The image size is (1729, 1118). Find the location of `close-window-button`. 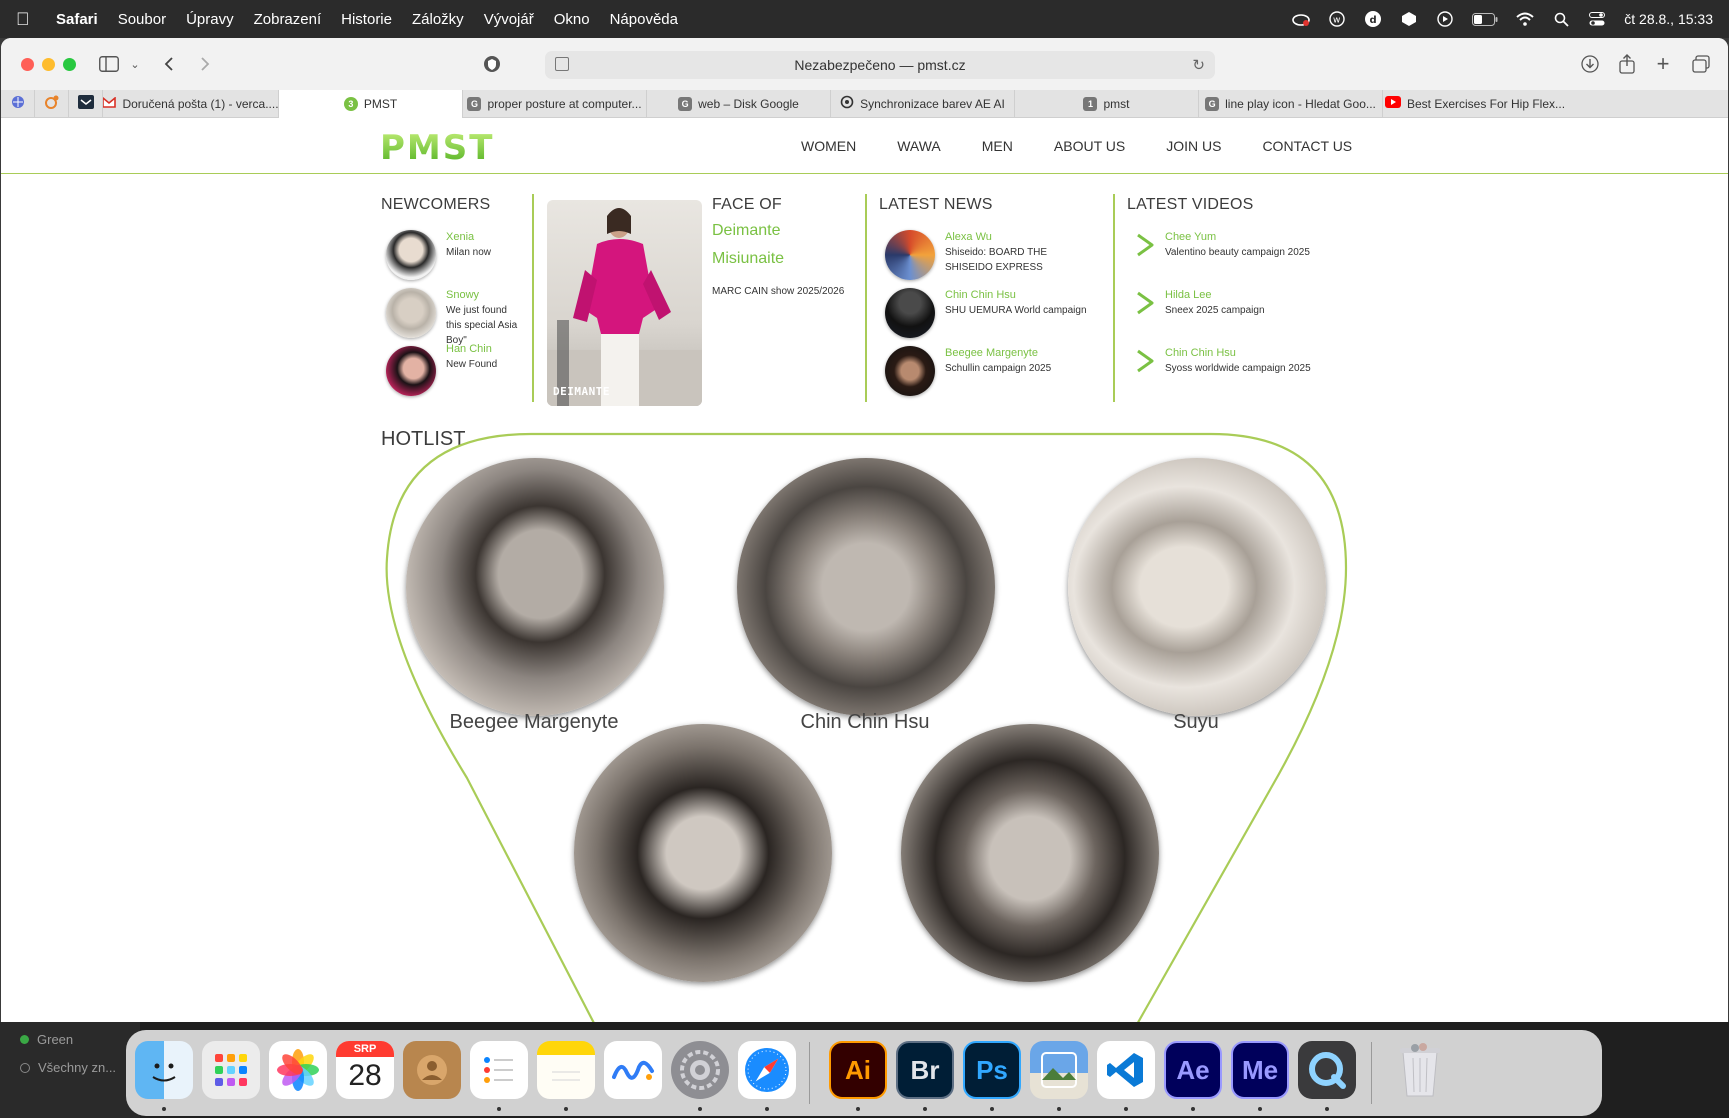

close-window-button is located at coordinates (27, 64).